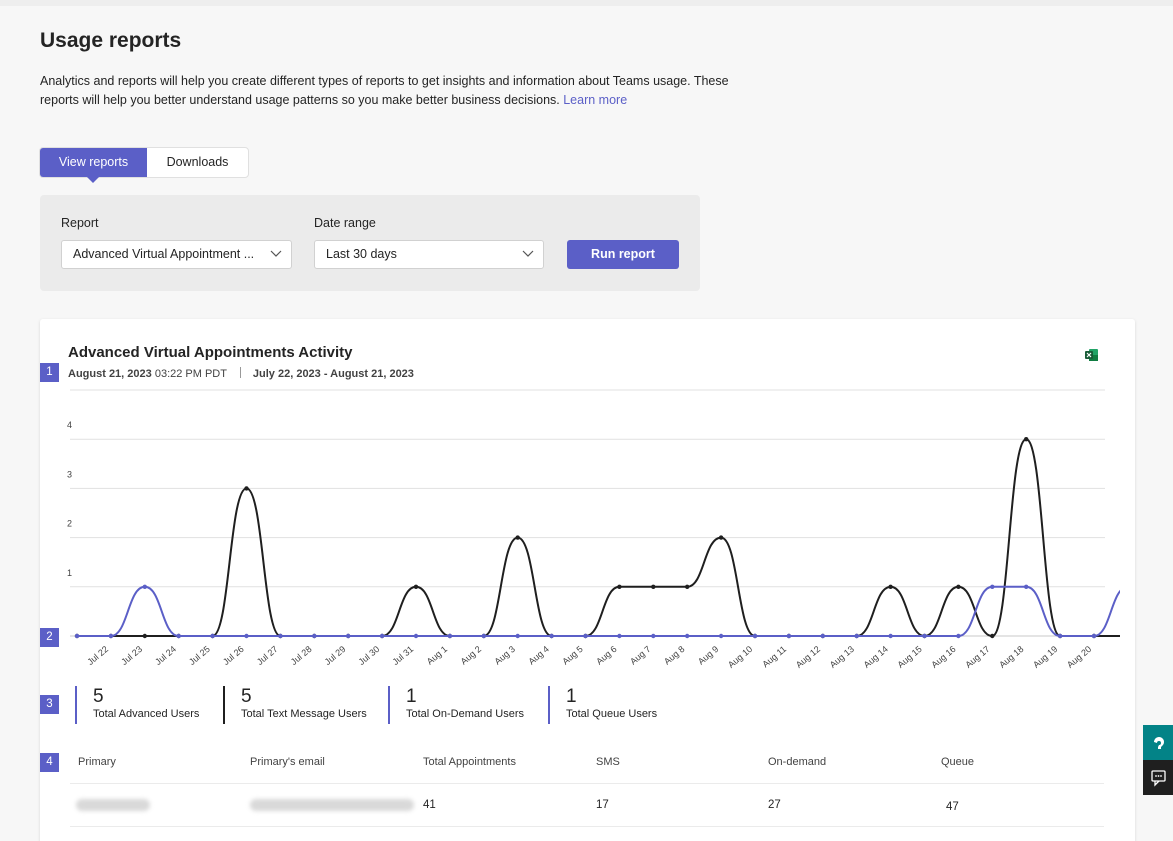 The image size is (1173, 841). What do you see at coordinates (606, 655) in the screenshot?
I see `x-tick-label: Aug 6` at bounding box center [606, 655].